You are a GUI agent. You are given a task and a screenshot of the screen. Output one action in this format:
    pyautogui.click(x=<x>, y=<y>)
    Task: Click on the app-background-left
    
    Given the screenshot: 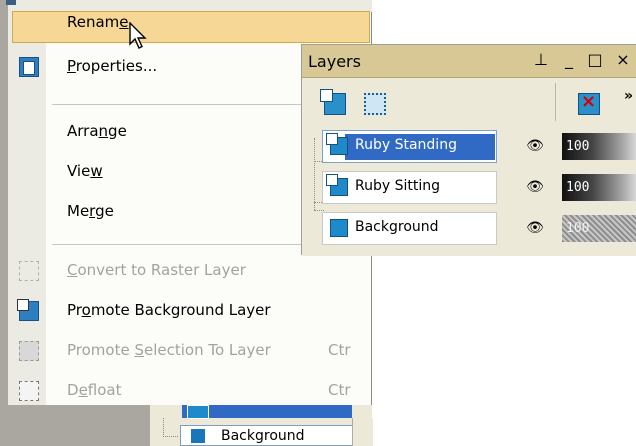 What is the action you would take?
    pyautogui.click(x=4, y=223)
    